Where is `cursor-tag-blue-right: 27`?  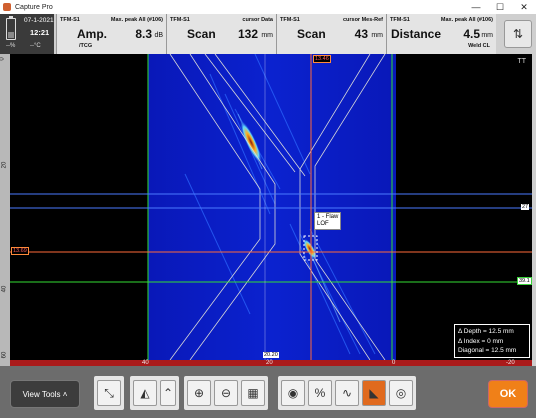
cursor-tag-blue-right: 27 is located at coordinates (525, 207).